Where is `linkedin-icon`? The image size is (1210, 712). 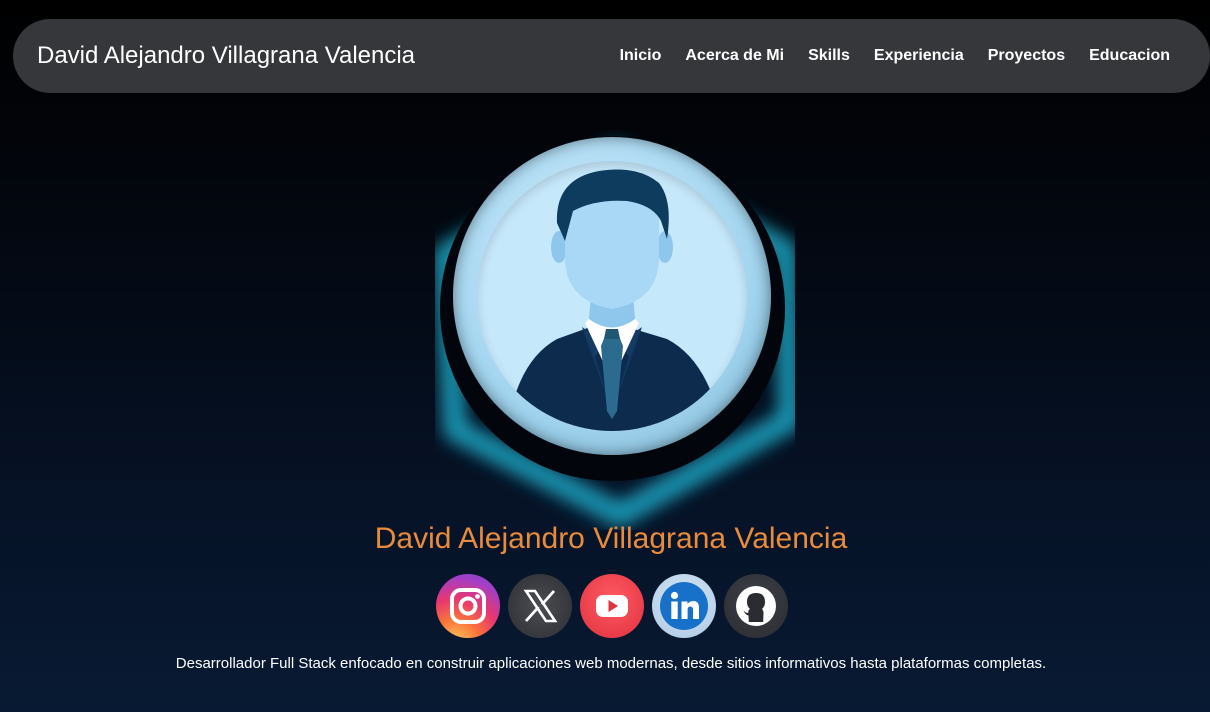
linkedin-icon is located at coordinates (684, 606).